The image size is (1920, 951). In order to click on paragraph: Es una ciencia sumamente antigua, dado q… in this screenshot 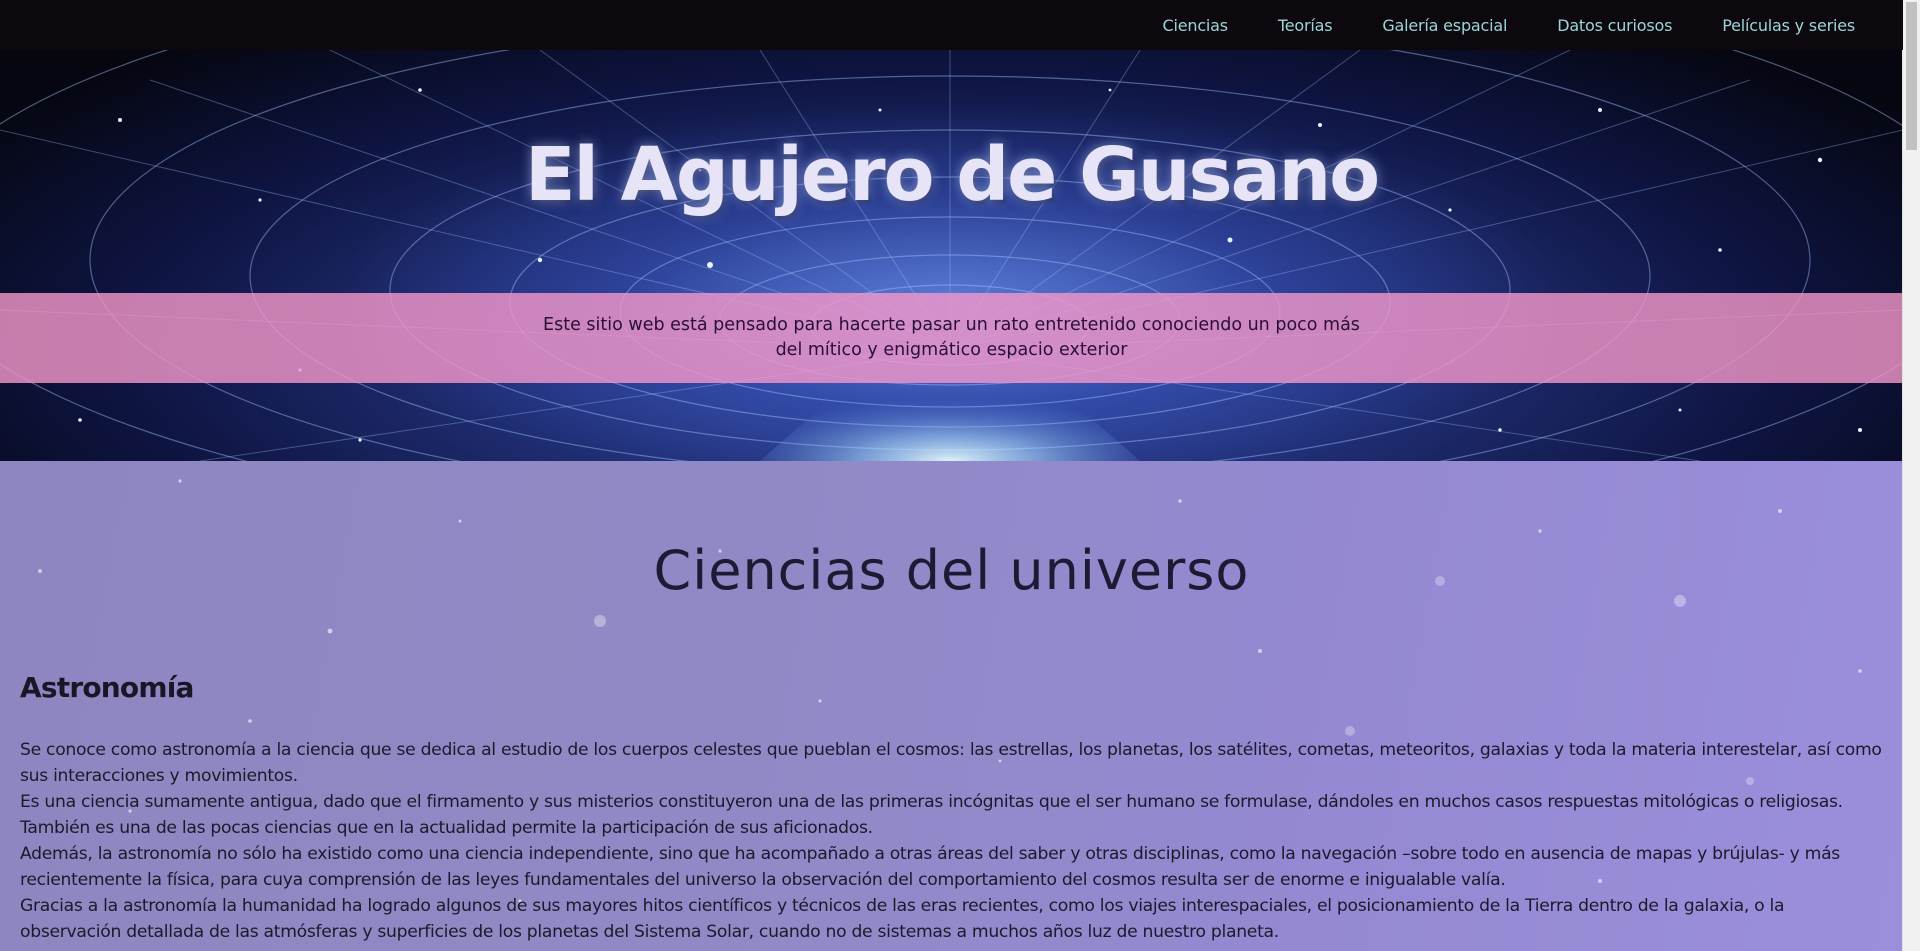, I will do `click(931, 815)`.